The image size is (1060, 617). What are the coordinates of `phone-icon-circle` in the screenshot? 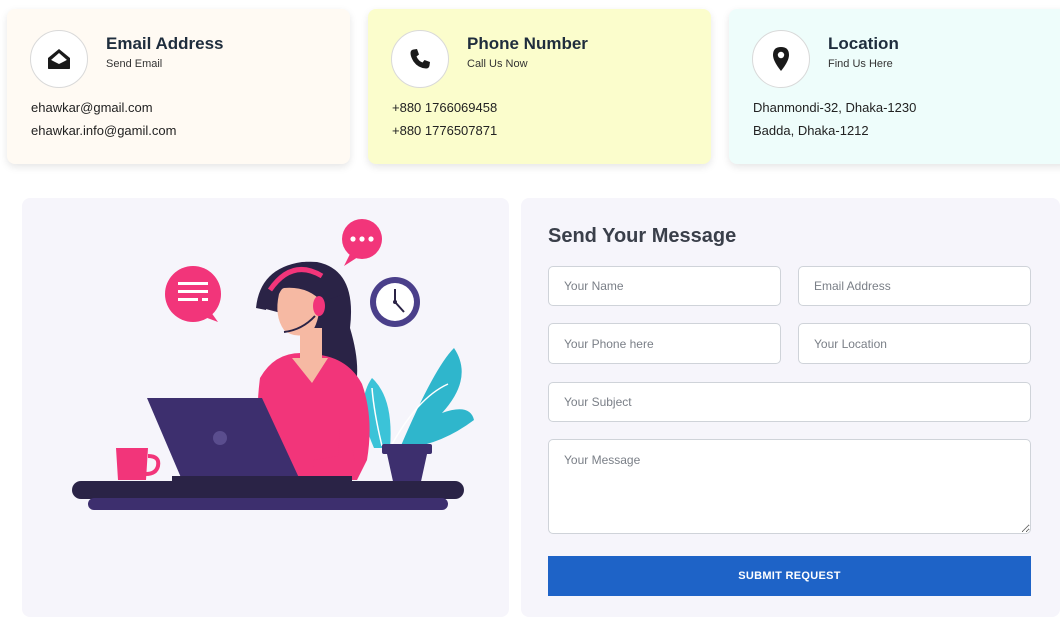 It's located at (420, 59).